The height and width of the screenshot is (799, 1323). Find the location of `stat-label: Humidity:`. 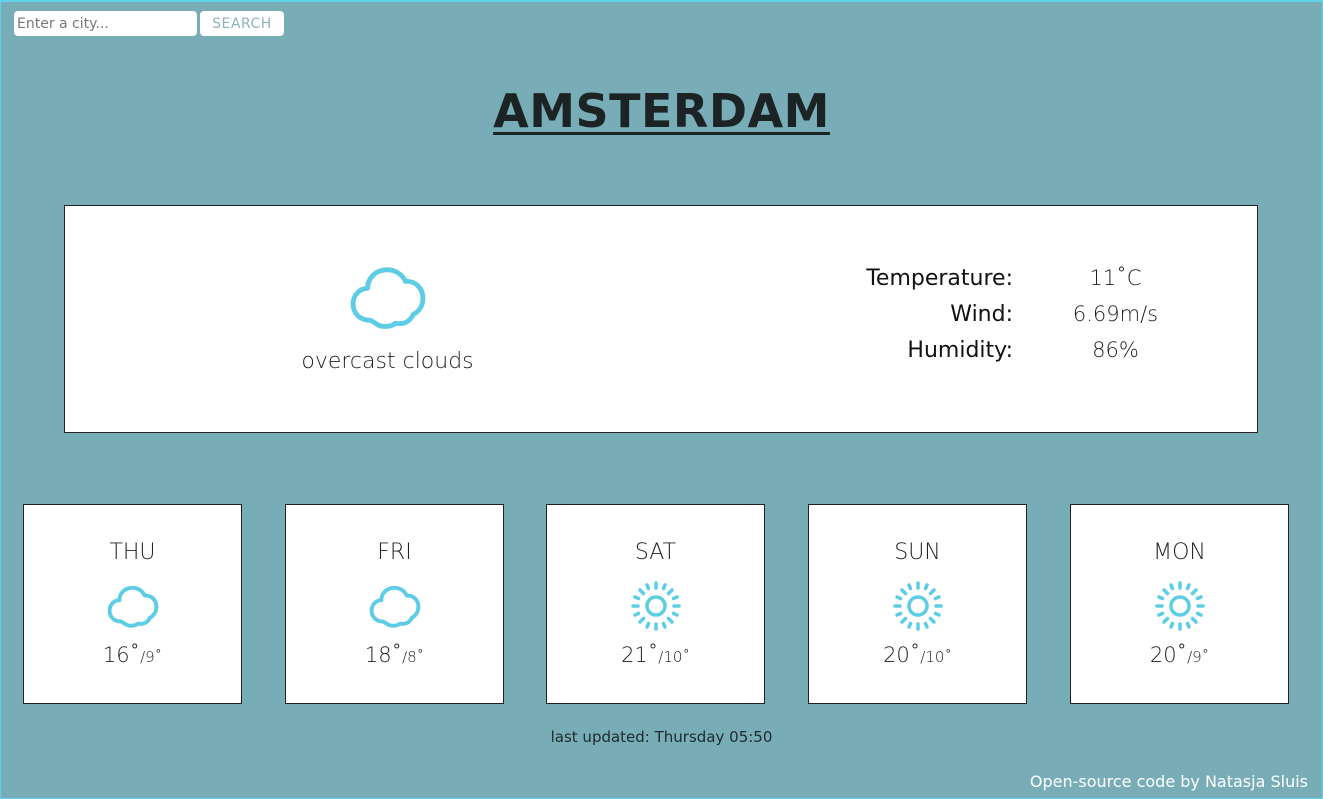

stat-label: Humidity: is located at coordinates (960, 350).